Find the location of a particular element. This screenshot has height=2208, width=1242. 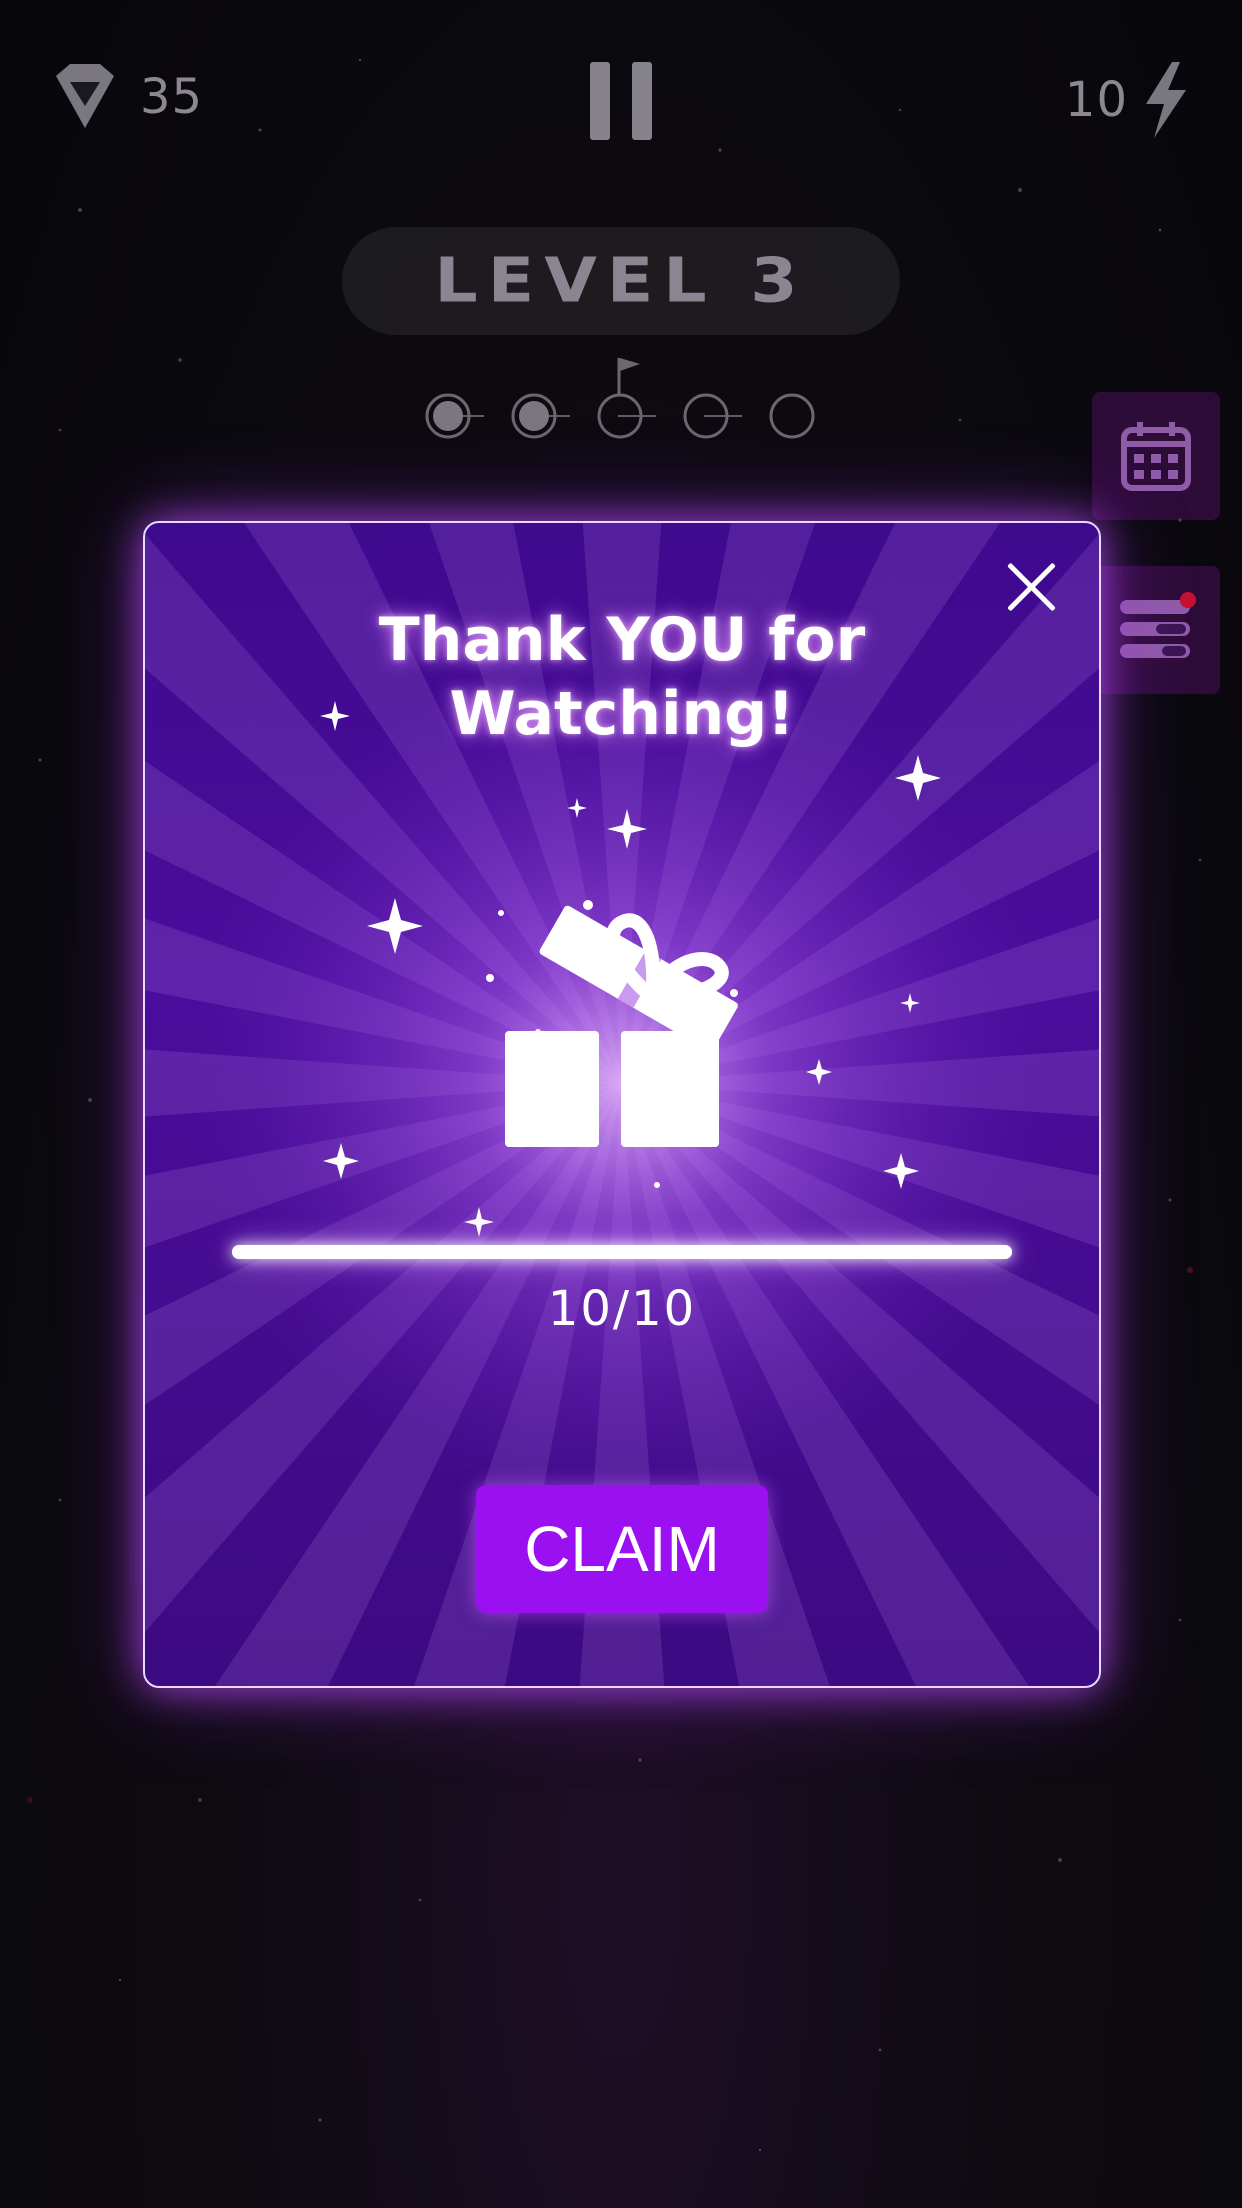

energy-count: 10 is located at coordinates (1096, 100).